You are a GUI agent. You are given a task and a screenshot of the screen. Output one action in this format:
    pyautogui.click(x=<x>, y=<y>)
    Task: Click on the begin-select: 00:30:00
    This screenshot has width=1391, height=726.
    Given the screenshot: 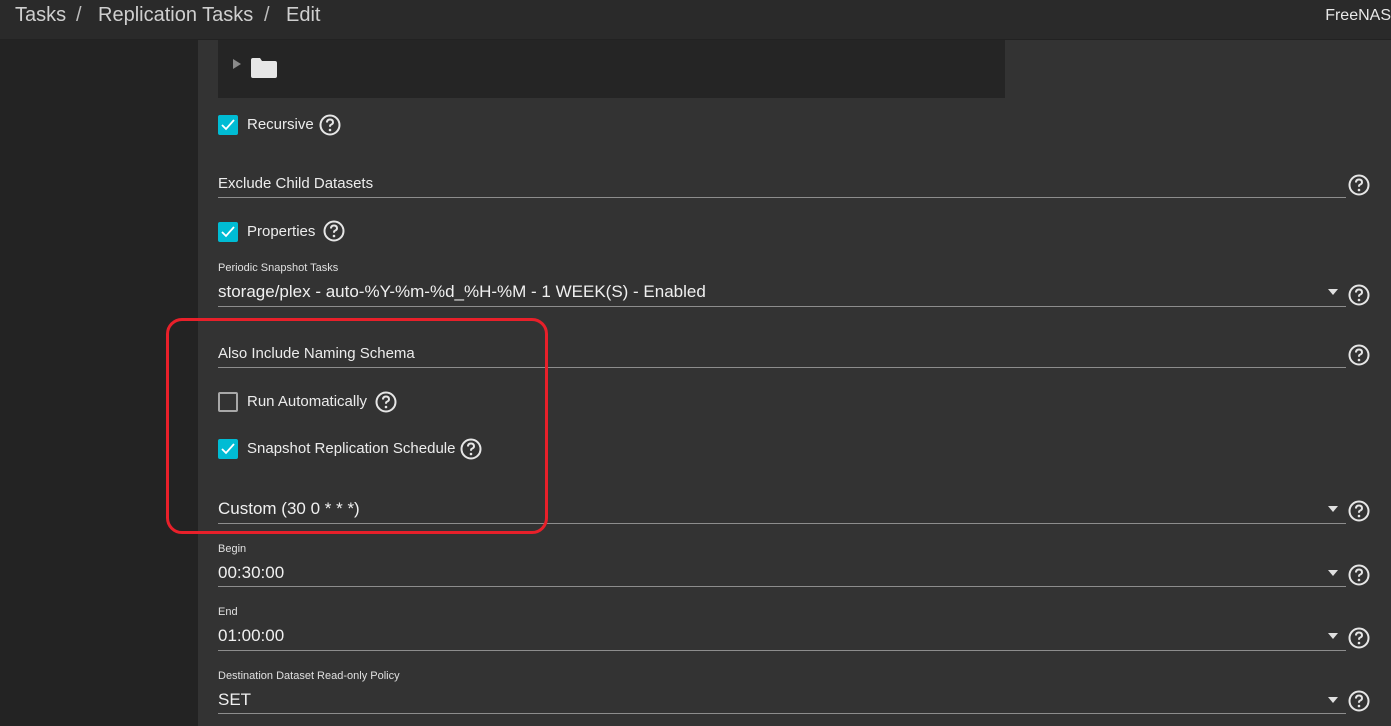 What is the action you would take?
    pyautogui.click(x=251, y=573)
    